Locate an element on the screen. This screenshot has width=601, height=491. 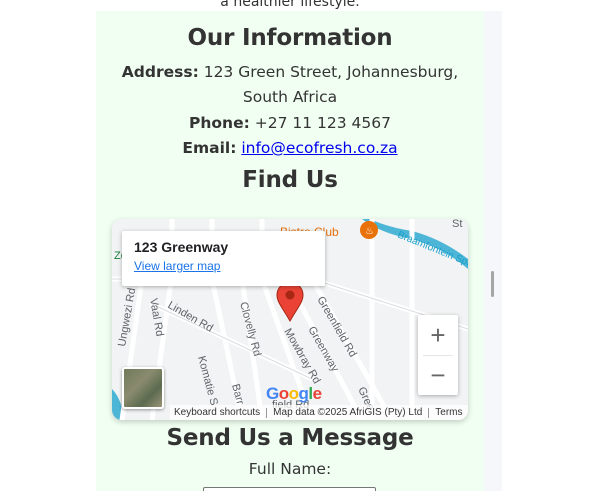
terms-link: Terms is located at coordinates (448, 412).